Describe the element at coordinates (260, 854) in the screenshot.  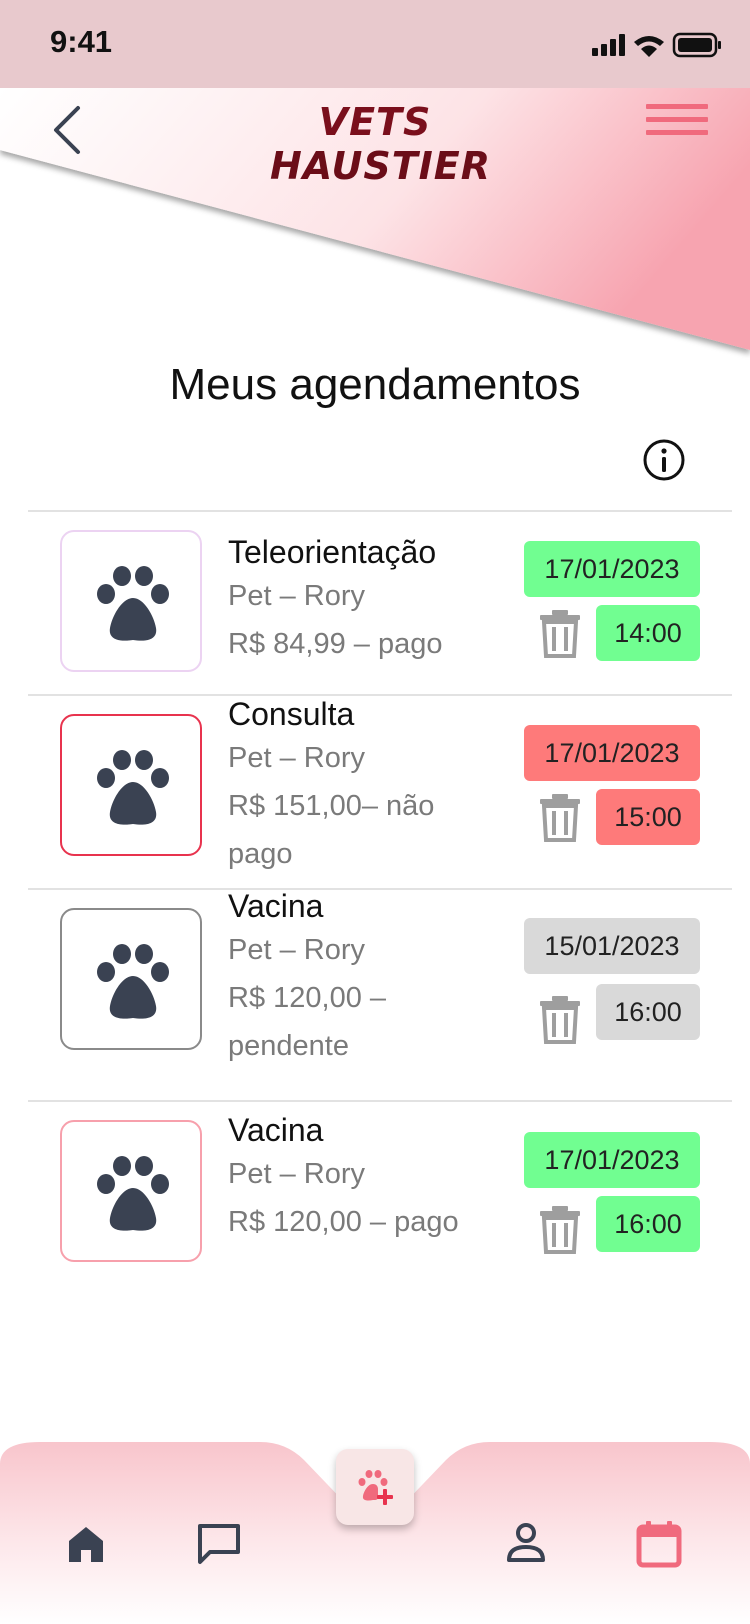
I see `appointment-price-status: pago` at that location.